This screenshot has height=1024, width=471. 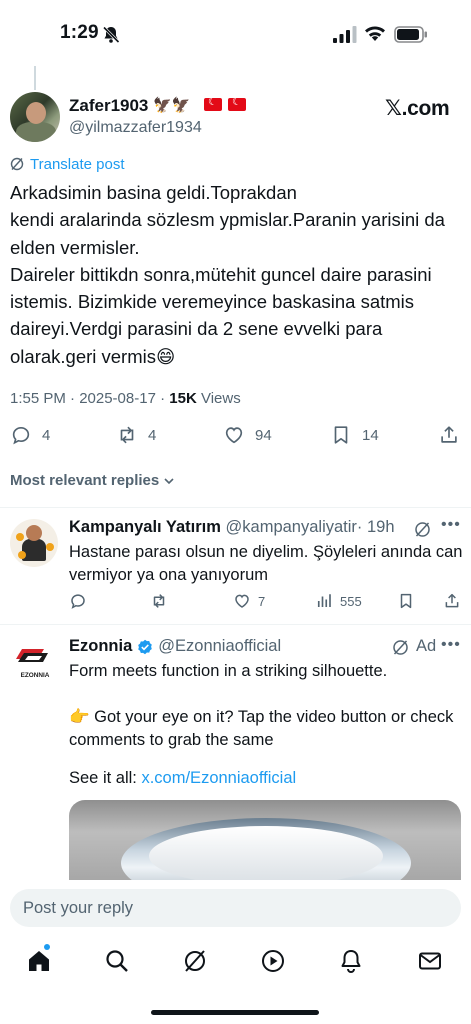 What do you see at coordinates (410, 34) in the screenshot?
I see `battery-icon` at bounding box center [410, 34].